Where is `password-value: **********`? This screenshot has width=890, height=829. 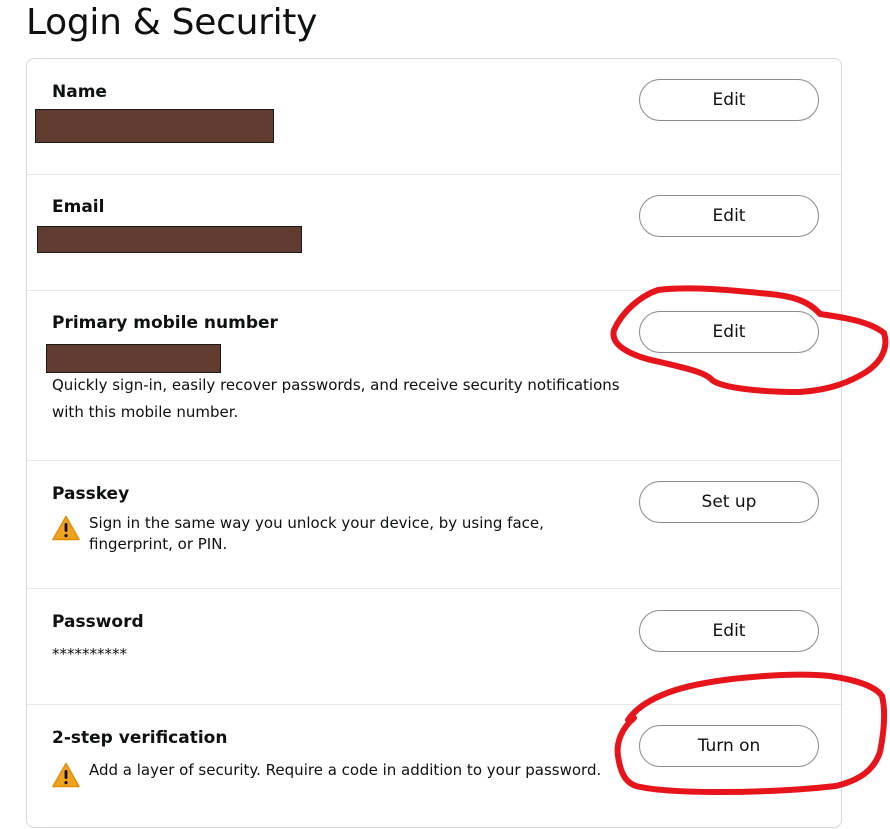
password-value: ********** is located at coordinates (89, 654).